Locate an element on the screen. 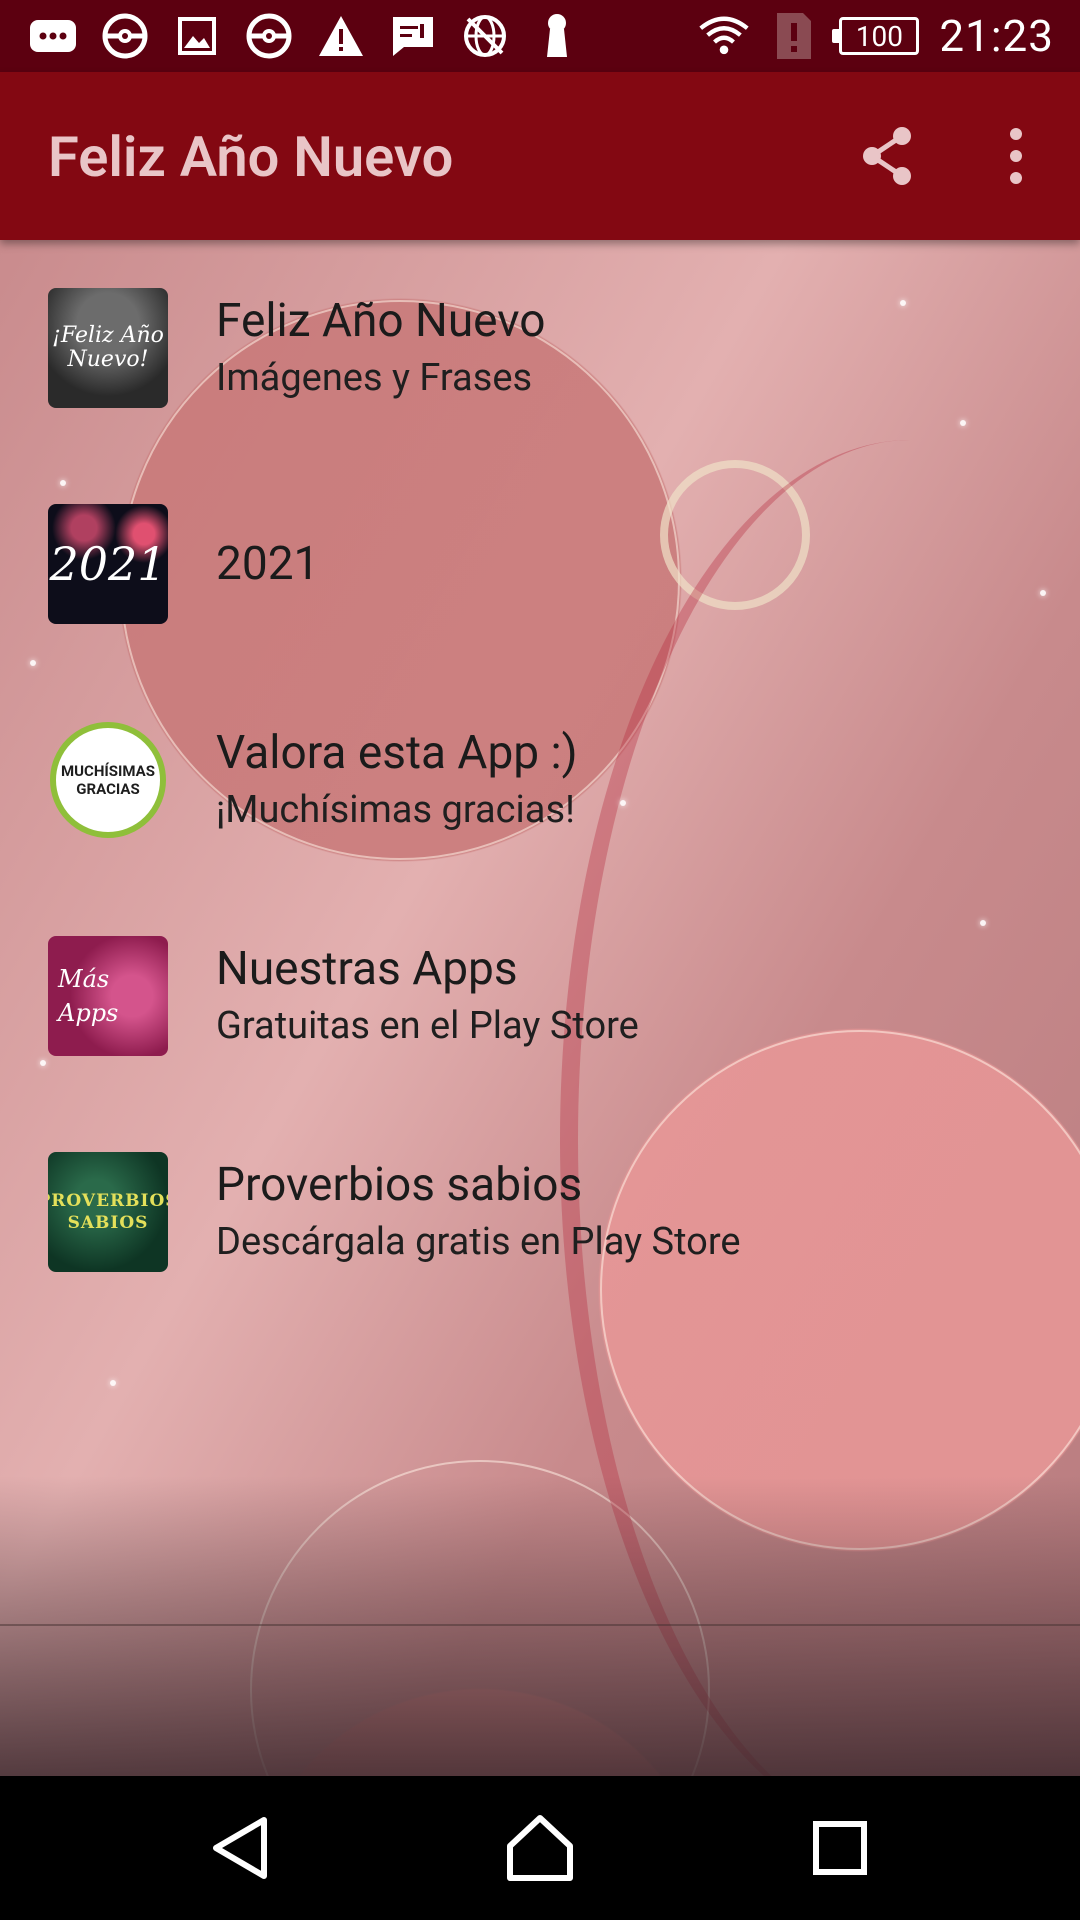 The width and height of the screenshot is (1080, 1920). menu-item-text: Valora esta App :) ¡Muchísimas gracias! is located at coordinates (397, 780).